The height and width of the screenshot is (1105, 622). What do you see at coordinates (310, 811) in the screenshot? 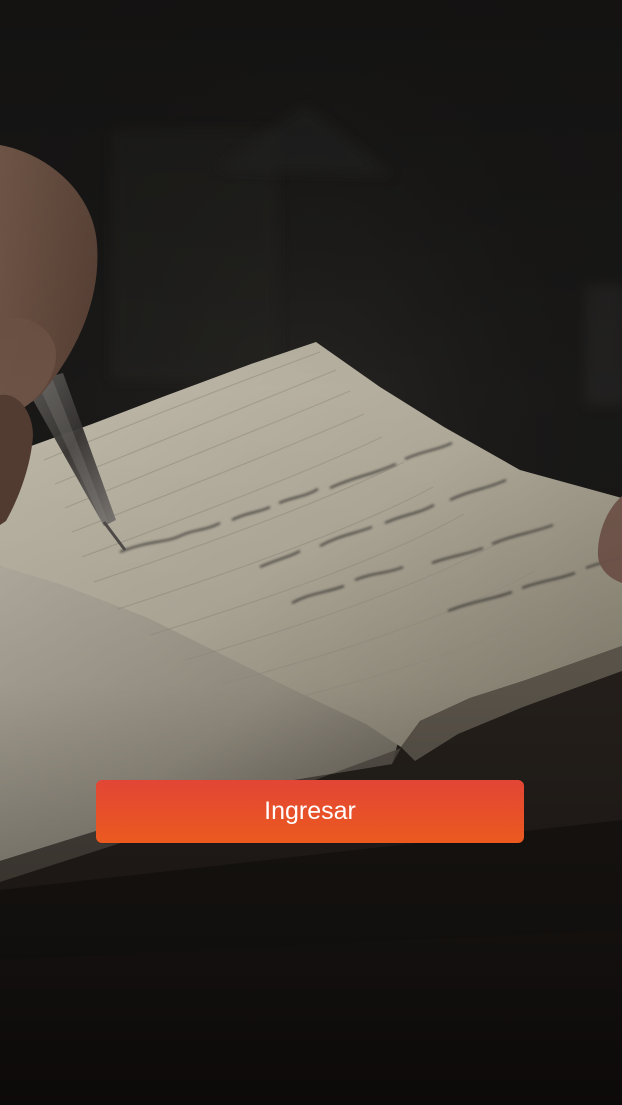
I see `login-button: Ingresar` at bounding box center [310, 811].